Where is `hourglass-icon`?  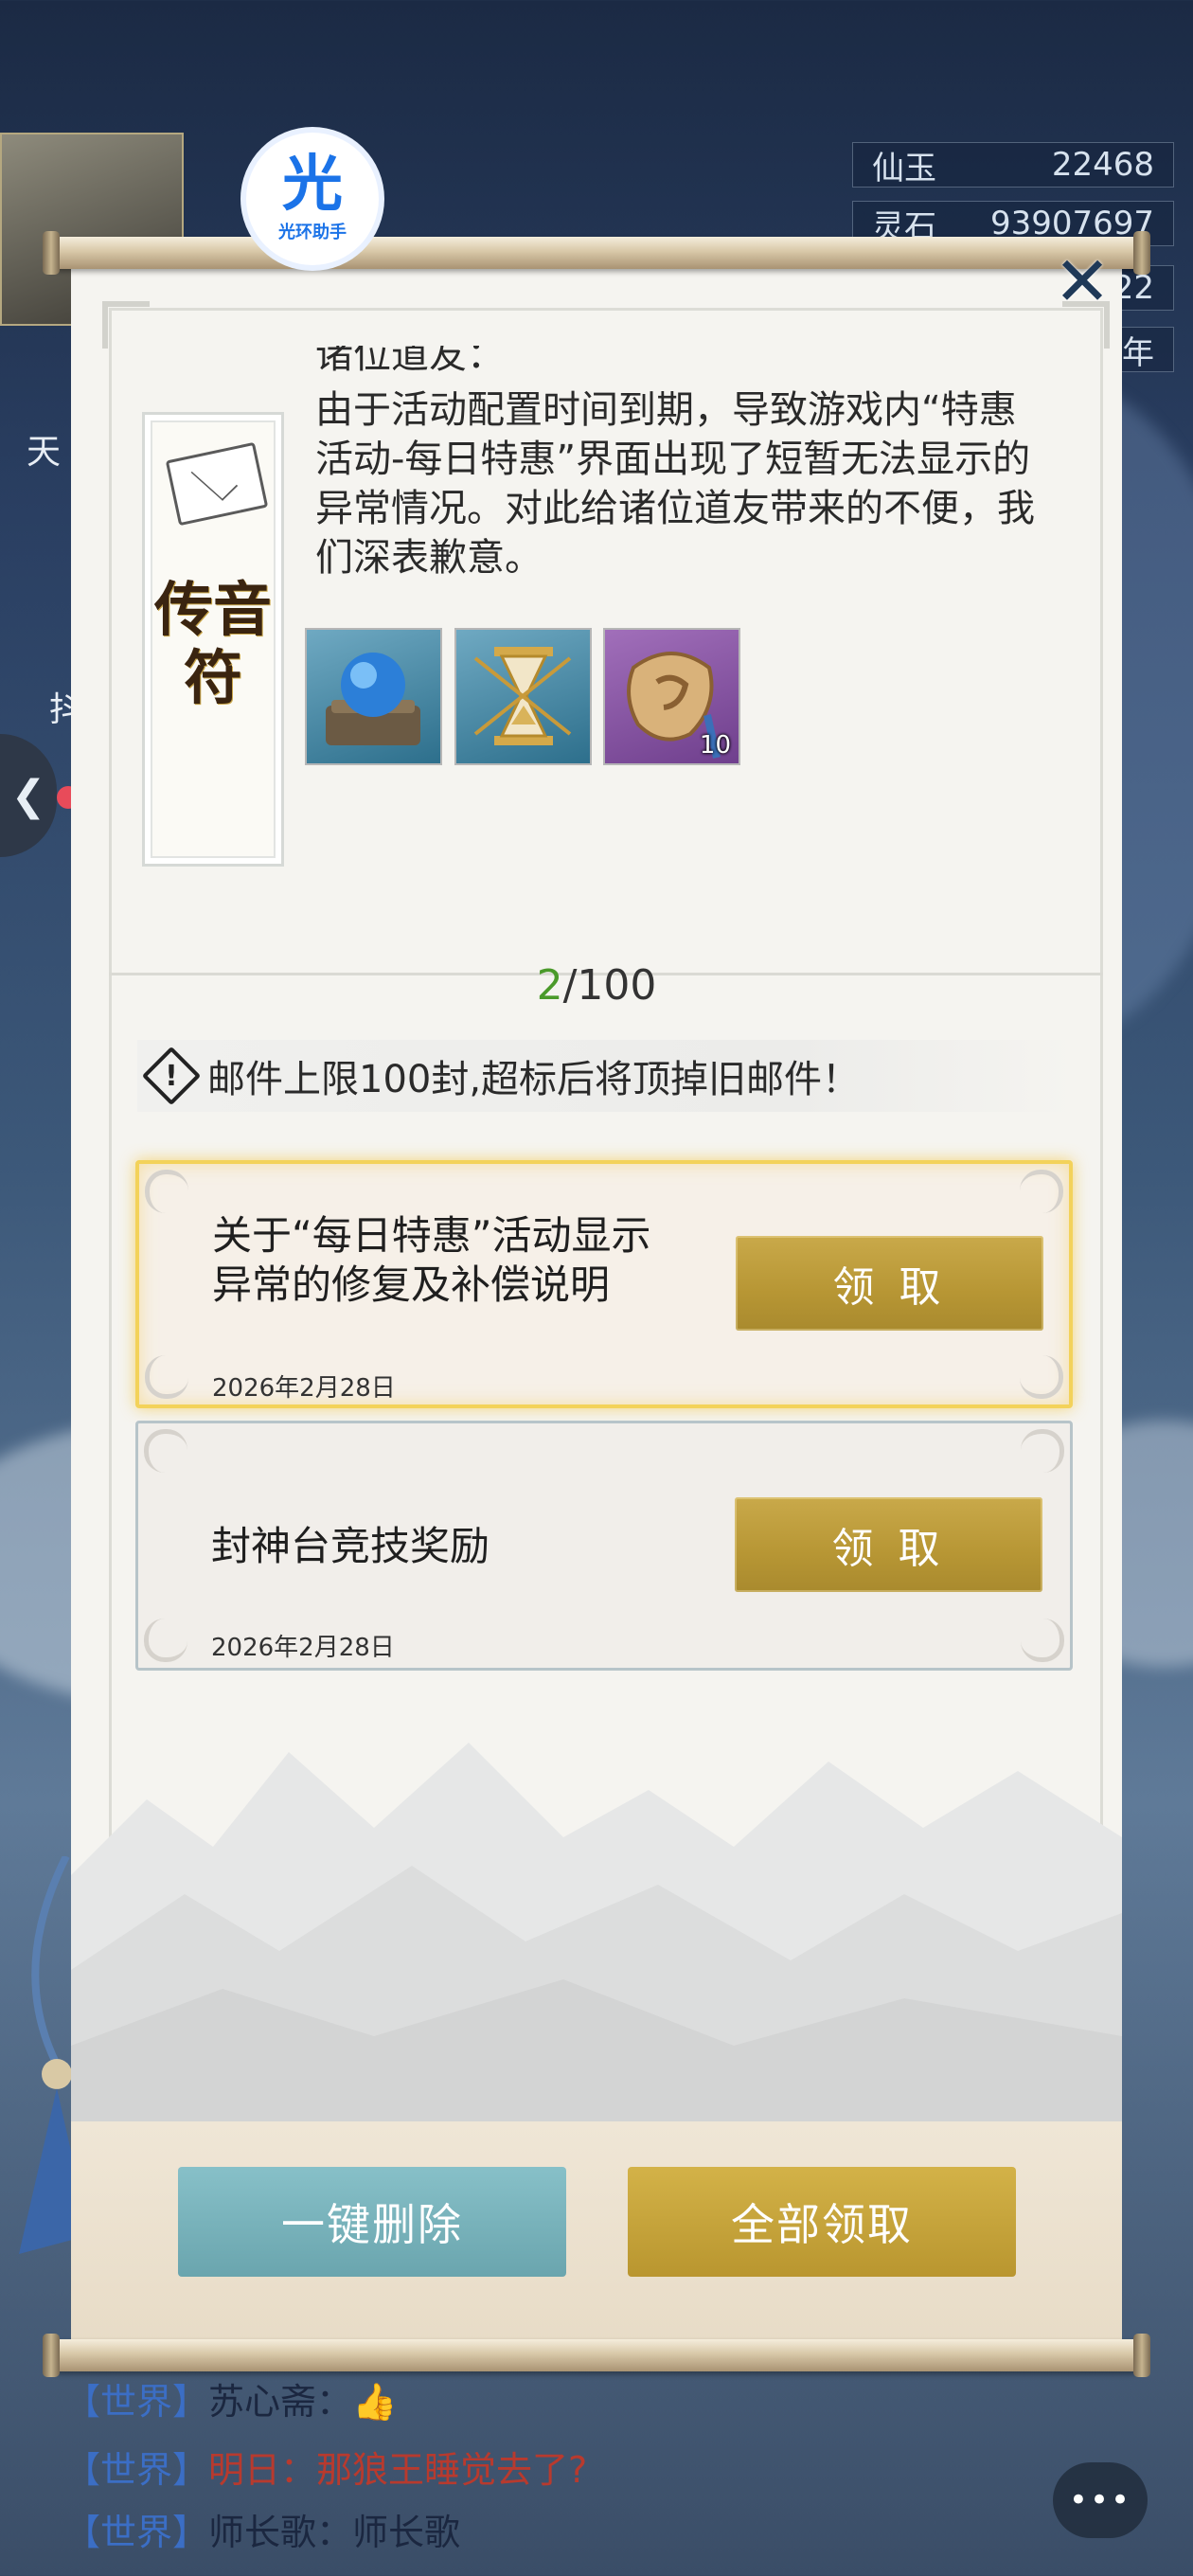
hourglass-icon is located at coordinates (522, 696).